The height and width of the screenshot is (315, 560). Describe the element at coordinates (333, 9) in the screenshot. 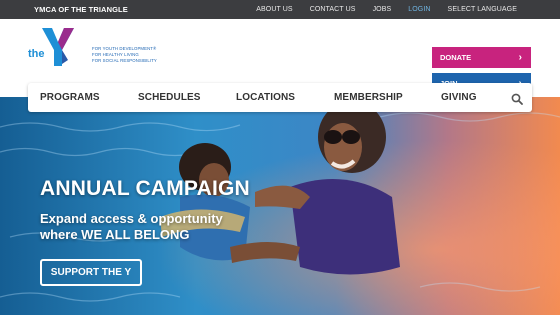

I see `contact-us-link: CONTACT US` at that location.